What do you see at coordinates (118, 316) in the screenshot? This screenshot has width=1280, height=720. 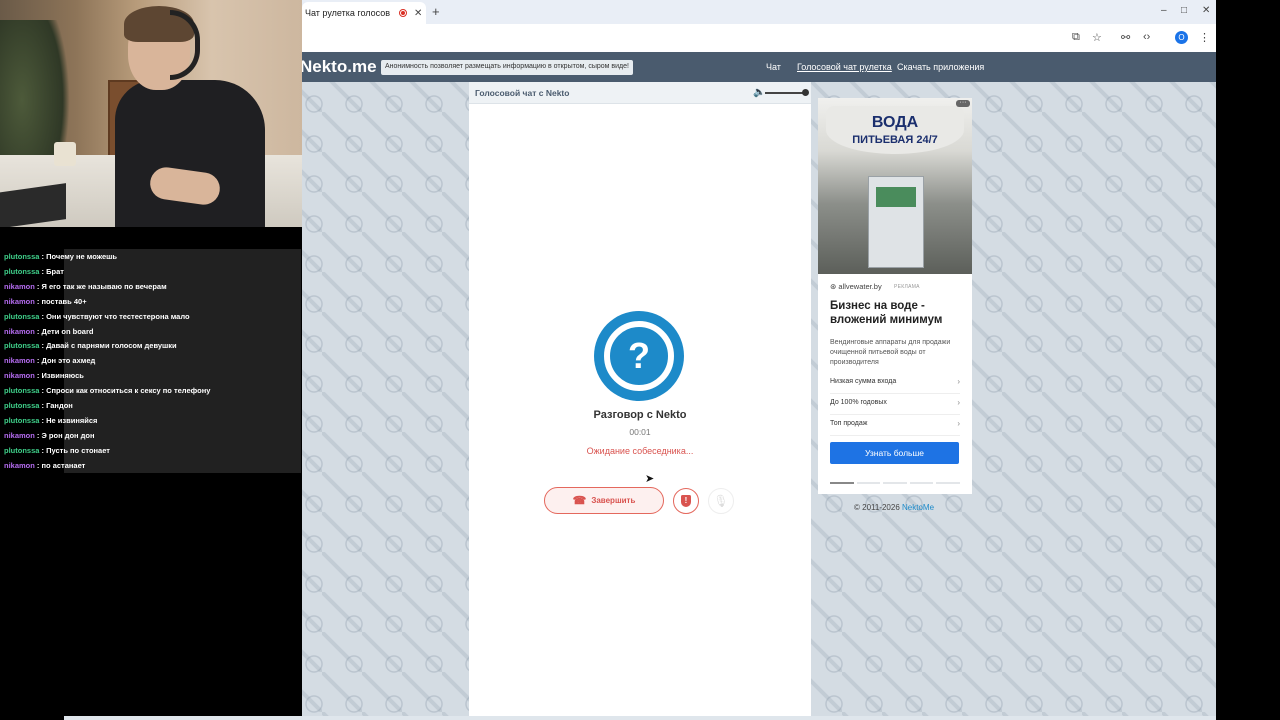 I see `chat-text: Они чувствуют что тестестерона мало` at bounding box center [118, 316].